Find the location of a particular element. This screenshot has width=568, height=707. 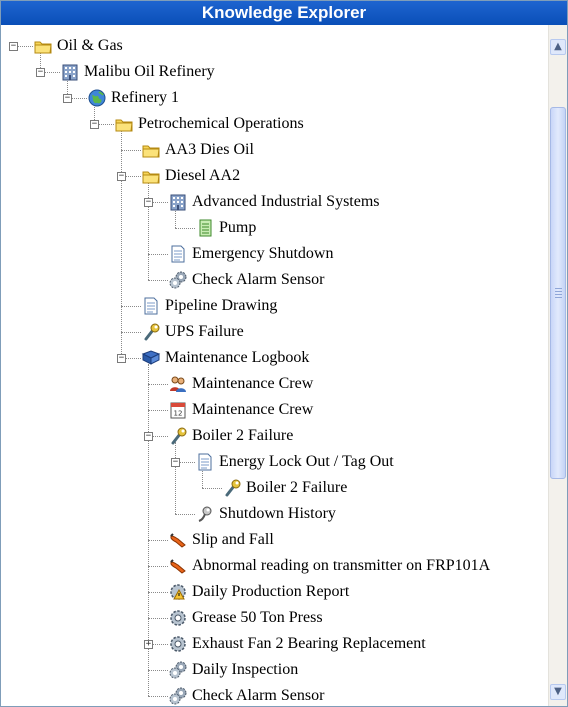

tree-node: Energy Lock Out / Tag Out is located at coordinates (294, 462).